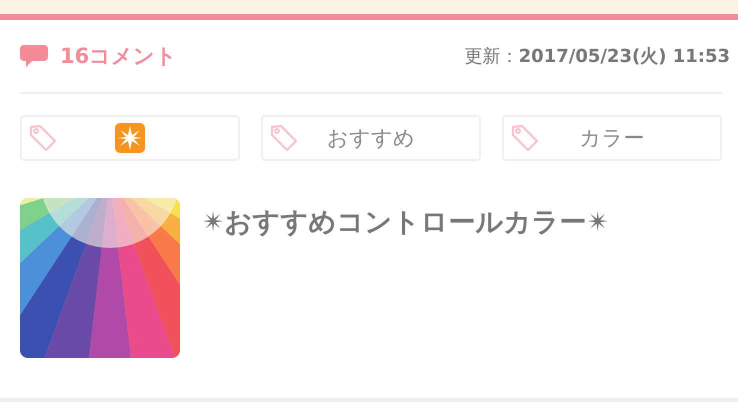 The height and width of the screenshot is (402, 738). I want to click on tag-link, so click(130, 138).